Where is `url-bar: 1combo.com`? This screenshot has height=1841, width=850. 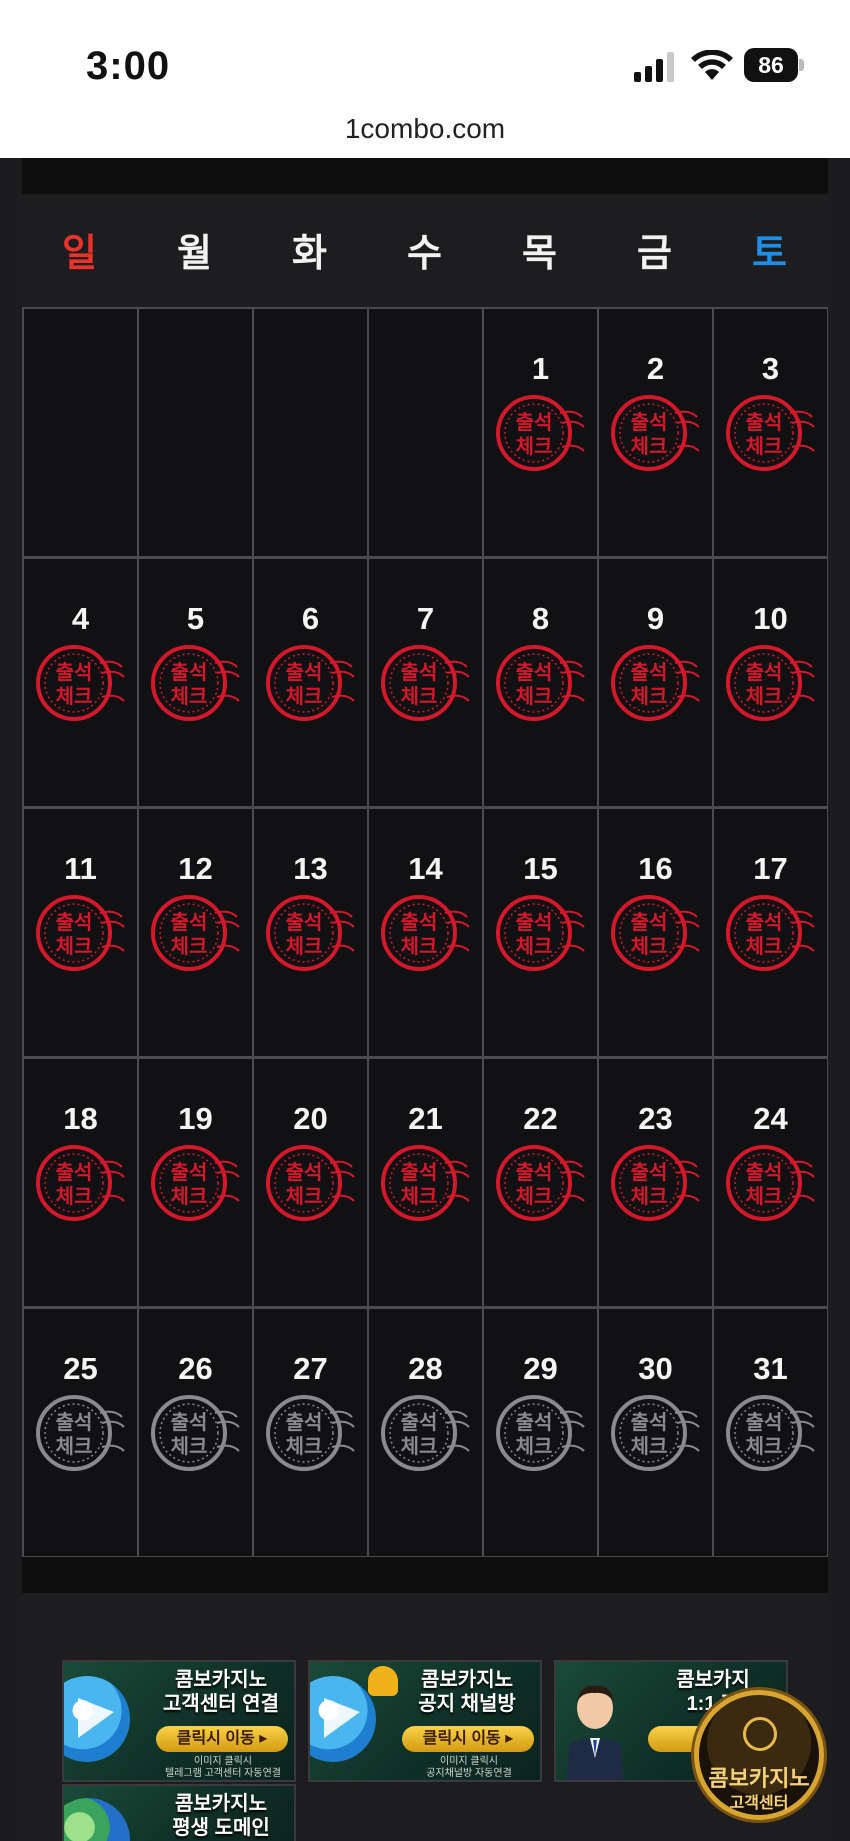
url-bar: 1combo.com is located at coordinates (425, 133).